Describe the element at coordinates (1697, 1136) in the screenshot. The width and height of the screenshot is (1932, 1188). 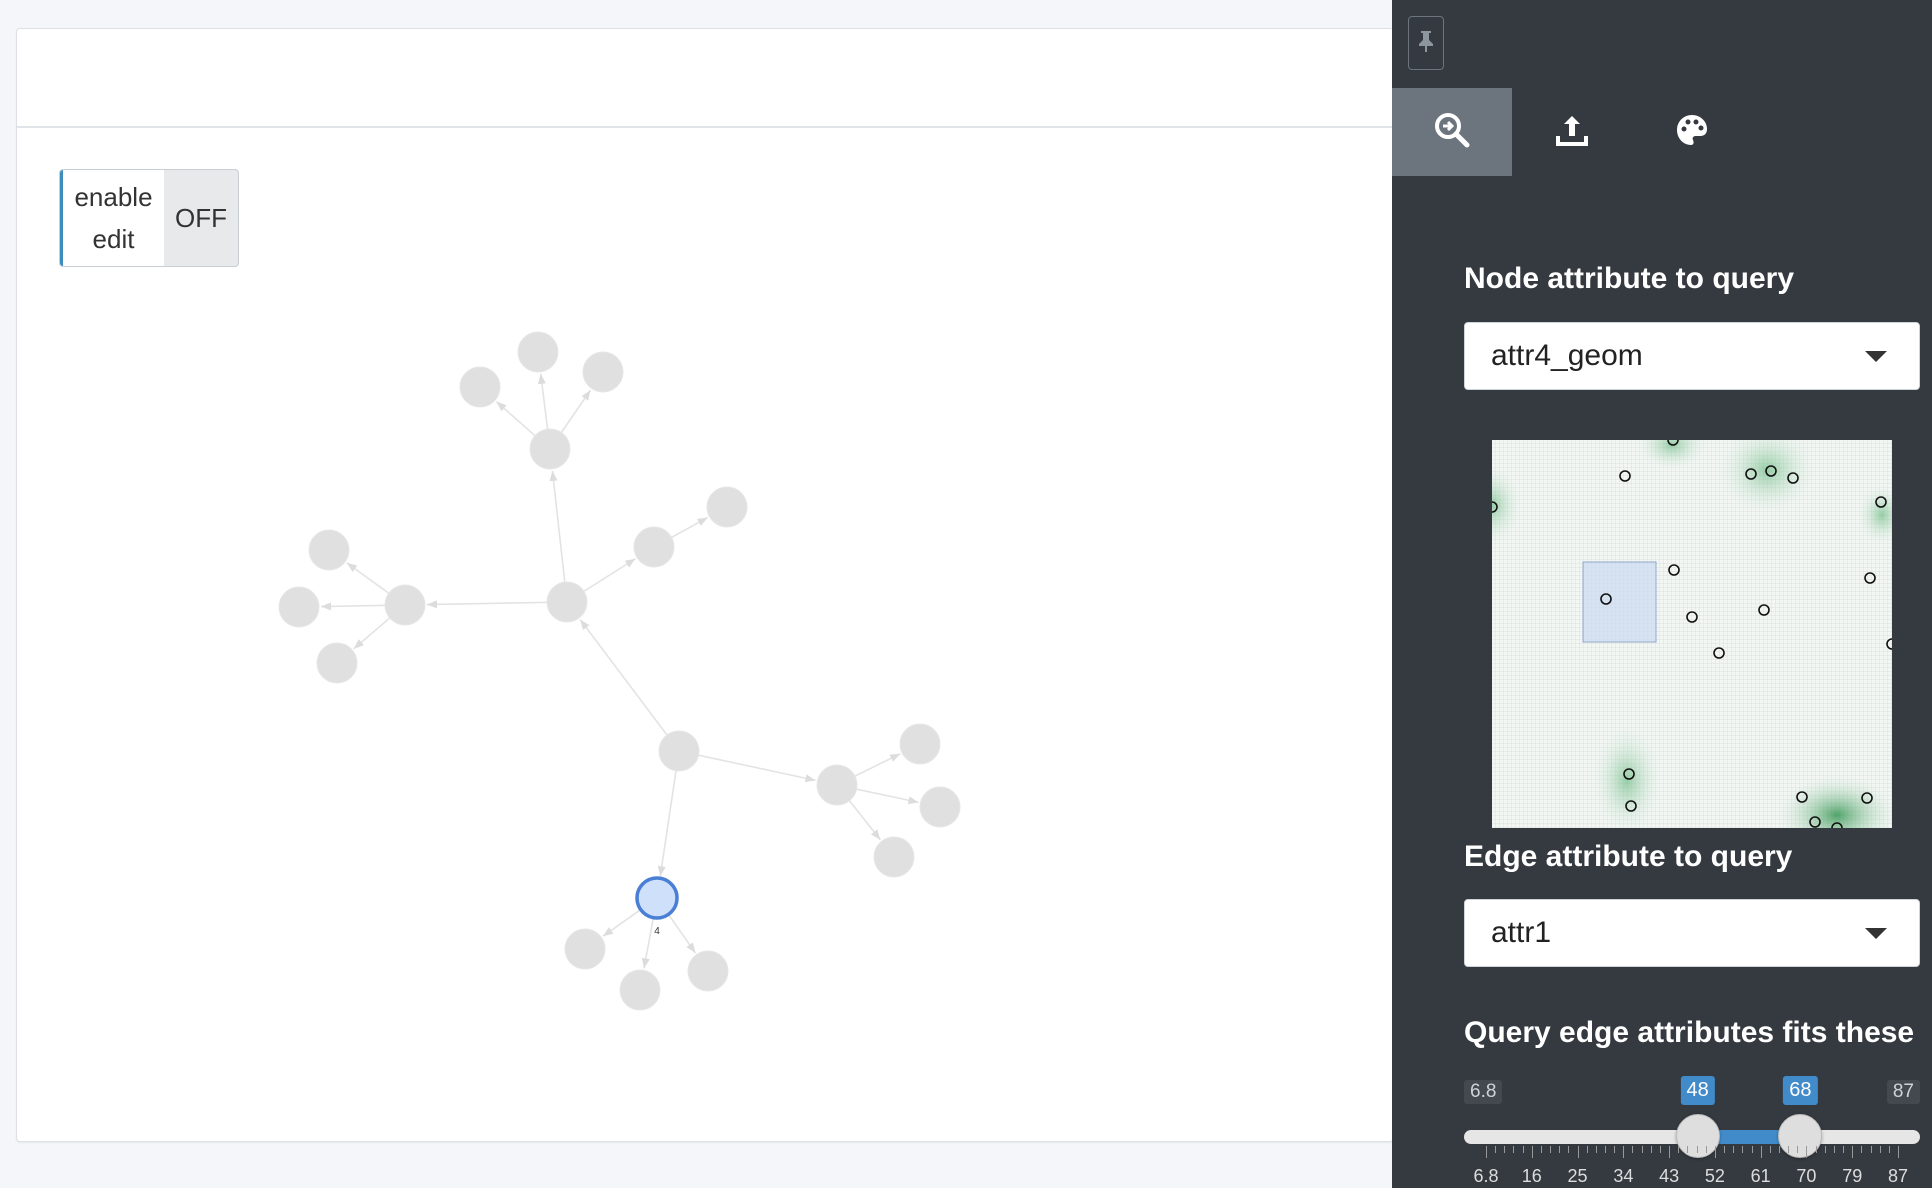
I see `slider-low-handle` at that location.